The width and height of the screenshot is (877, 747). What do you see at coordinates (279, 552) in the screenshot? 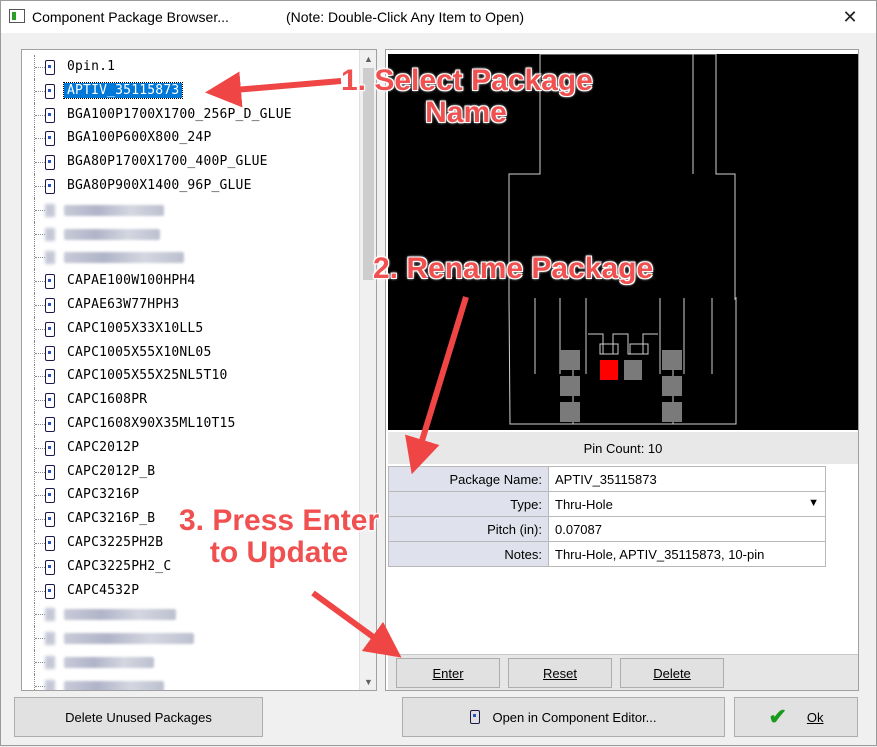
I see `annotation-step-3-line-2: to Update` at bounding box center [279, 552].